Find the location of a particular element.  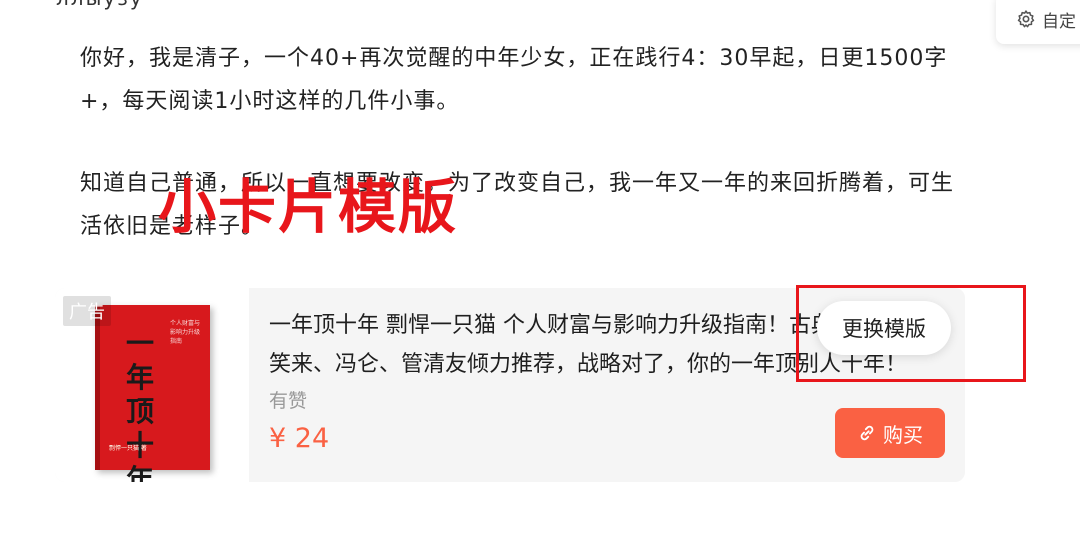

book-cover: 一年顶十年 个人财富与影响力升级指南 剽悍一只猫 著 is located at coordinates (152, 393).